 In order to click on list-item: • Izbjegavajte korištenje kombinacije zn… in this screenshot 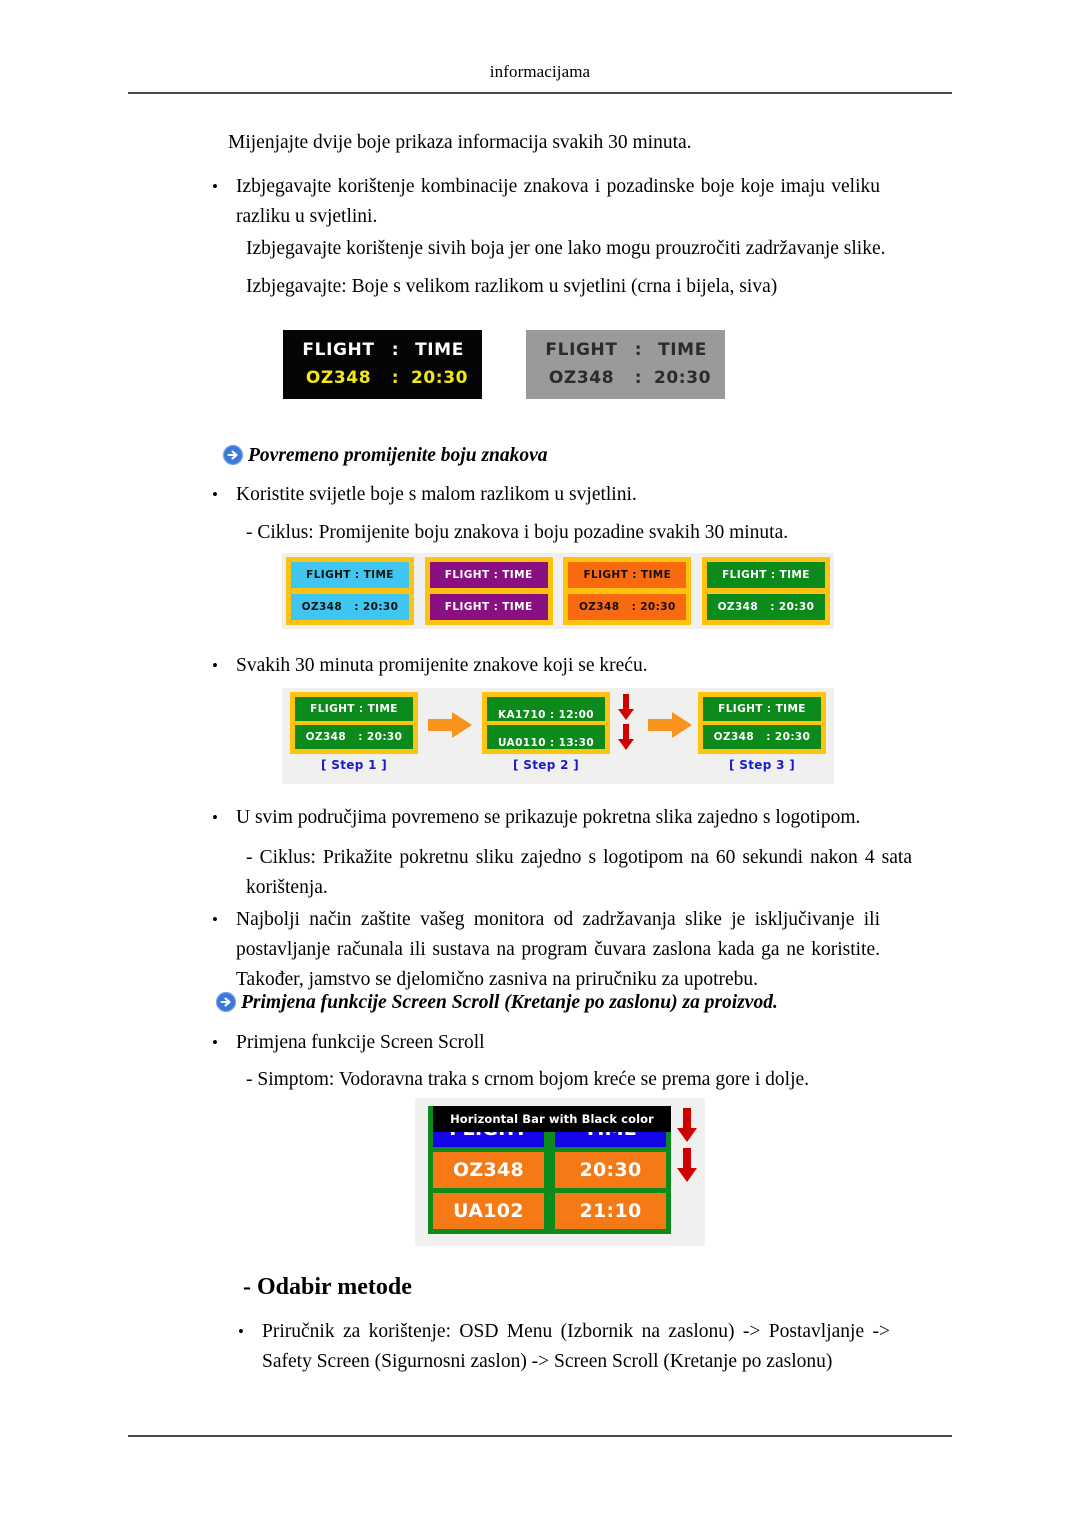, I will do `click(546, 202)`.